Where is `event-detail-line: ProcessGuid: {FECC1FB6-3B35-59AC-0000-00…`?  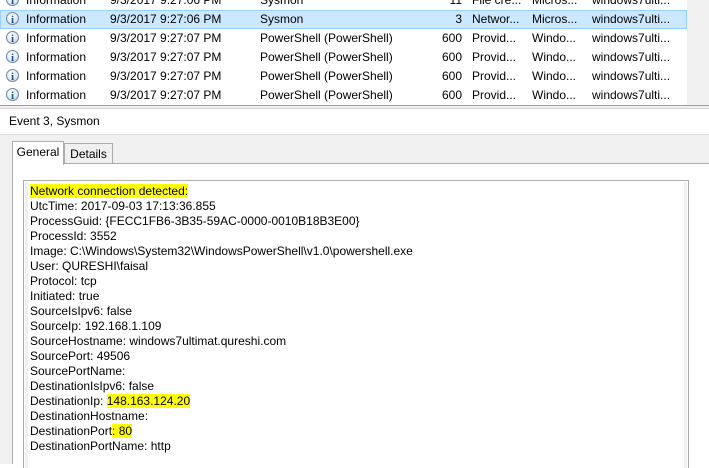
event-detail-line: ProcessGuid: {FECC1FB6-3B35-59AC-0000-00… is located at coordinates (195, 221).